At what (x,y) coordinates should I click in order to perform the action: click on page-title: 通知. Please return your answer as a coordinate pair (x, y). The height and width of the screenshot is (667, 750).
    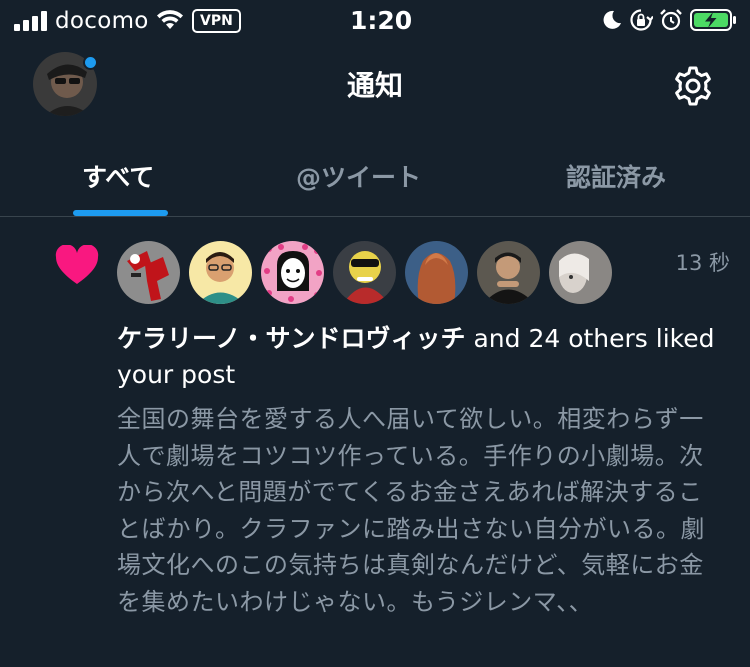
    Looking at the image, I should click on (374, 85).